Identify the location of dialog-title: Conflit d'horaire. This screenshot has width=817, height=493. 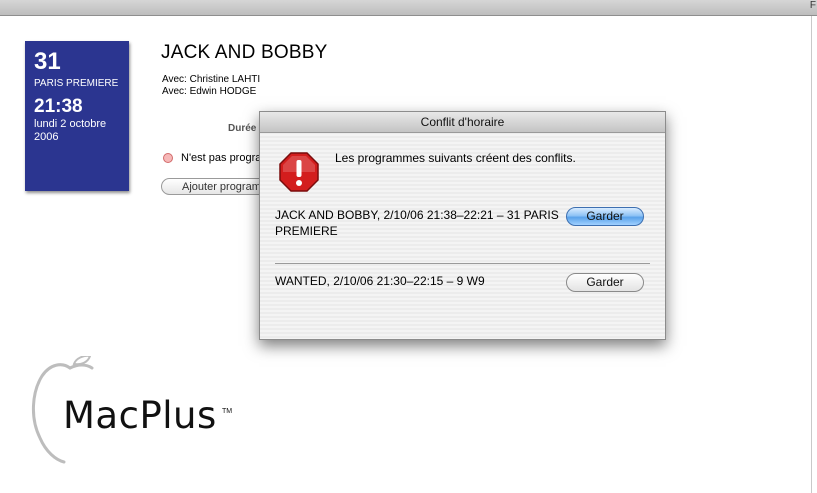
(462, 122).